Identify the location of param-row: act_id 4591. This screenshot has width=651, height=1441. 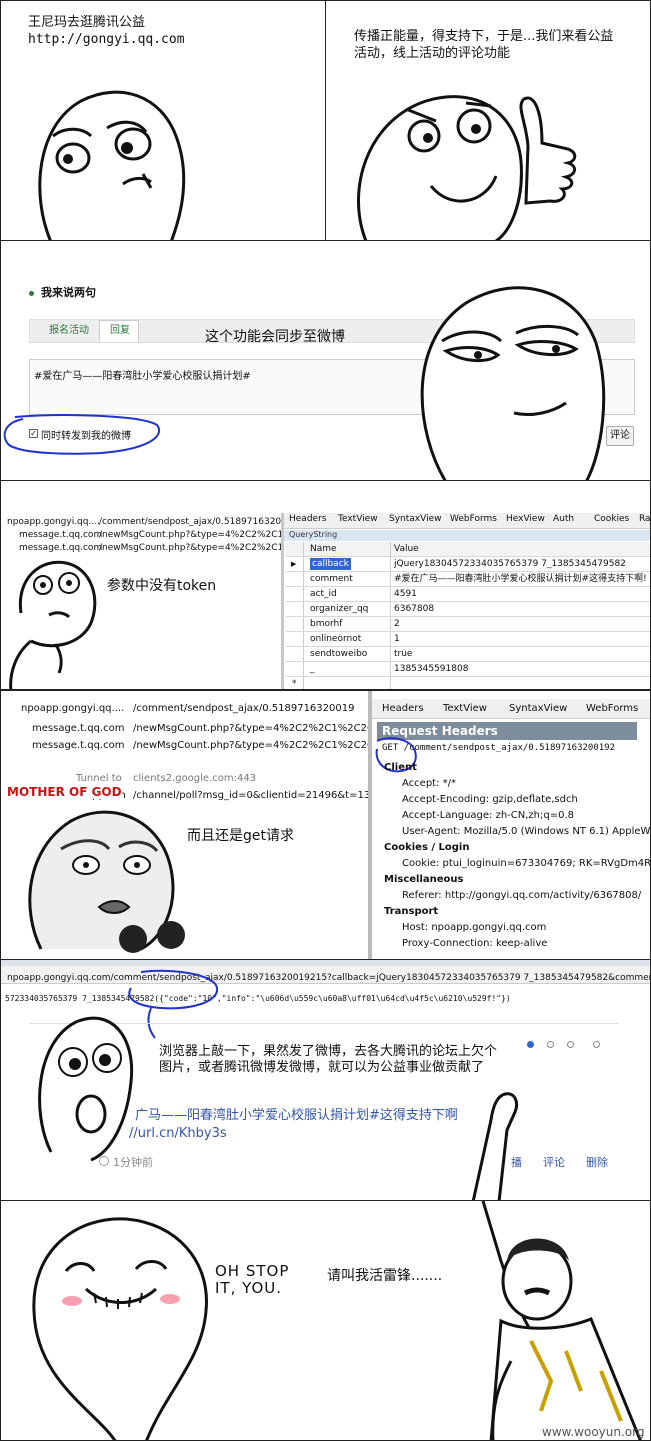
(468, 594).